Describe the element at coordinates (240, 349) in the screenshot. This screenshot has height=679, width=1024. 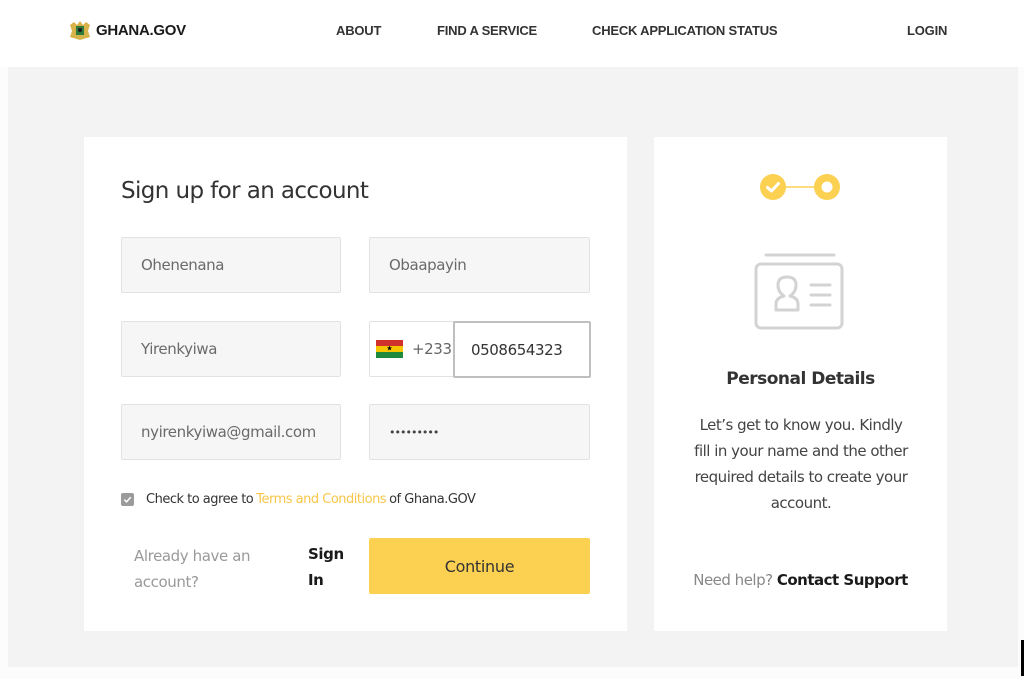
I see `other-name-input` at that location.